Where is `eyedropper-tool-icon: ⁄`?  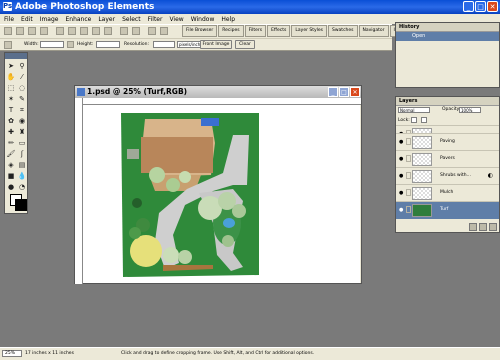 eyedropper-tool-icon: ⁄ is located at coordinates (22, 77).